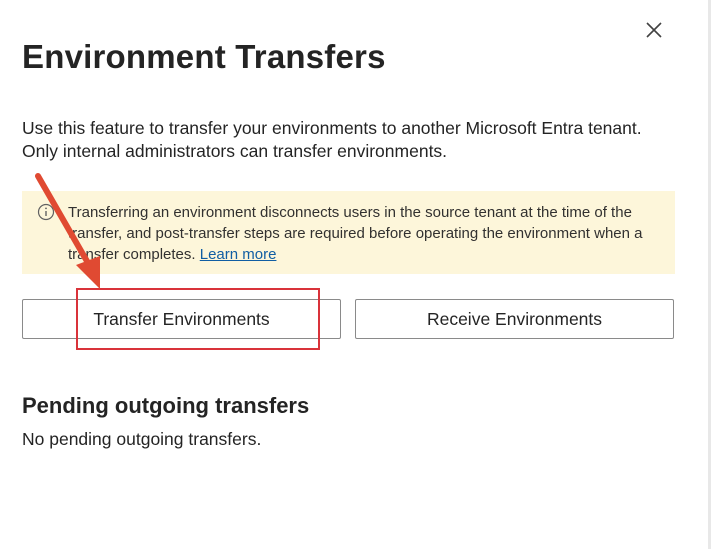  Describe the element at coordinates (204, 56) in the screenshot. I see `page-title: Environment Transfers` at that location.